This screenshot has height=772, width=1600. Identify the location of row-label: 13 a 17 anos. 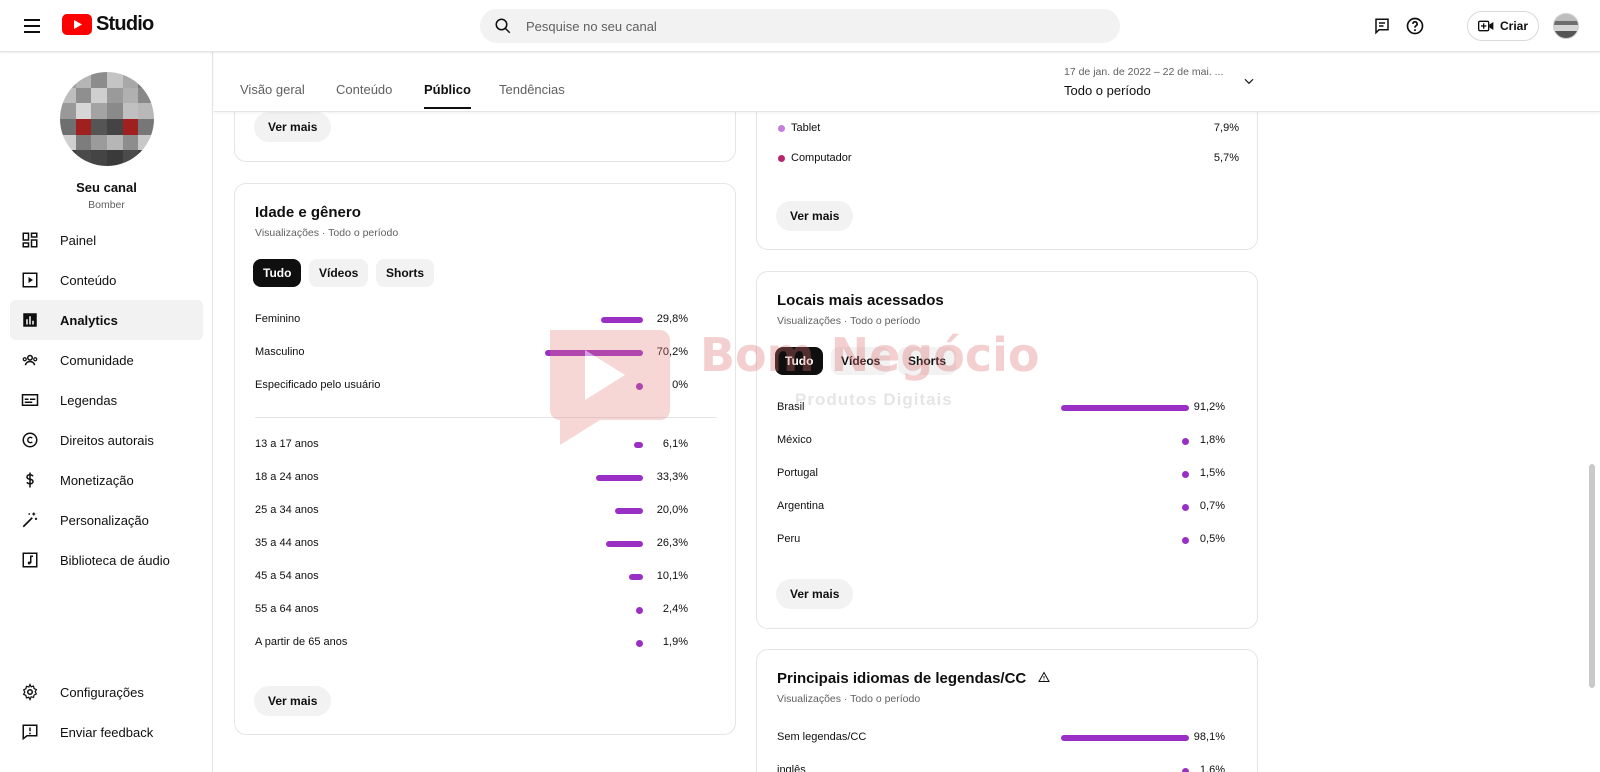
(287, 444).